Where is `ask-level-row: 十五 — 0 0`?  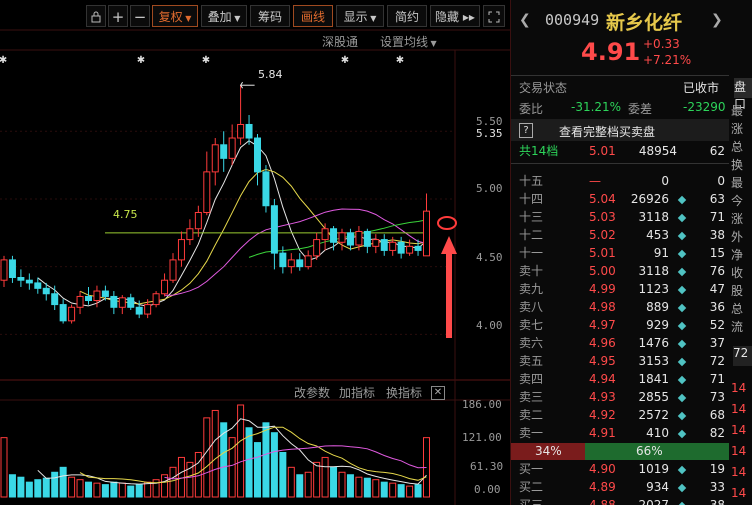 ask-level-row: 十五 — 0 0 is located at coordinates (620, 181).